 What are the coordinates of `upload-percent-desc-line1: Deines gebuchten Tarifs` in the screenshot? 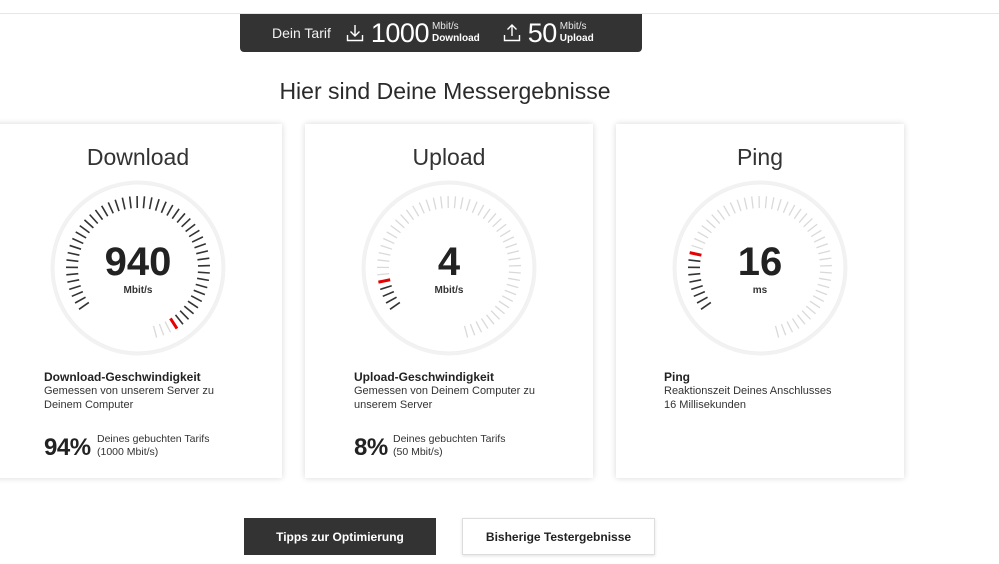 It's located at (449, 439).